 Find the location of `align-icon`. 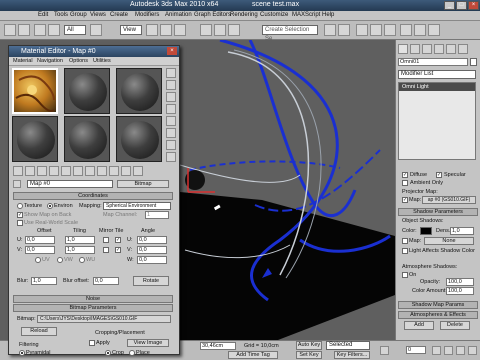

align-icon is located at coordinates (344, 30).